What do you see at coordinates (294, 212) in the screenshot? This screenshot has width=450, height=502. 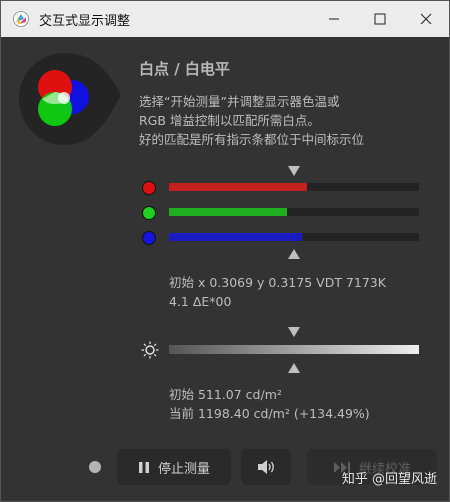 I see `green-gain-bar` at bounding box center [294, 212].